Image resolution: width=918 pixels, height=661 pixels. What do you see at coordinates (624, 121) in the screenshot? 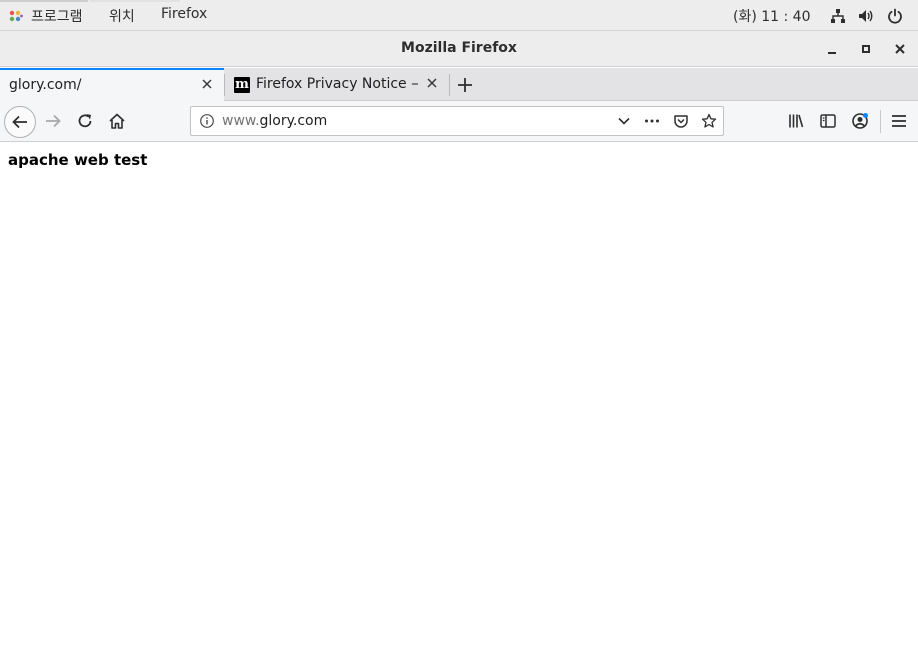
I see `chevron-down-icon` at bounding box center [624, 121].